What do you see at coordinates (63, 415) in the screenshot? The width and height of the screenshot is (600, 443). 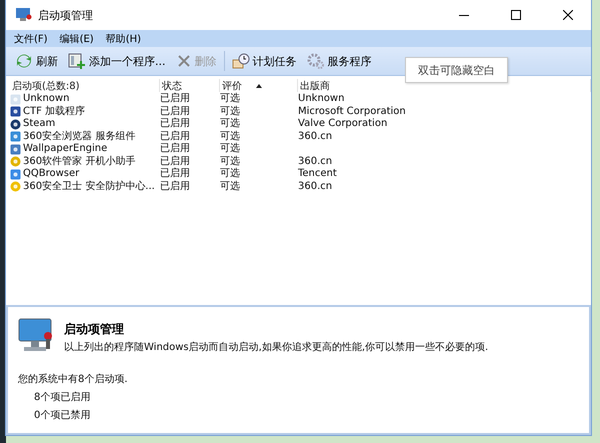 I see `summary-detail: 0个项已禁用` at bounding box center [63, 415].